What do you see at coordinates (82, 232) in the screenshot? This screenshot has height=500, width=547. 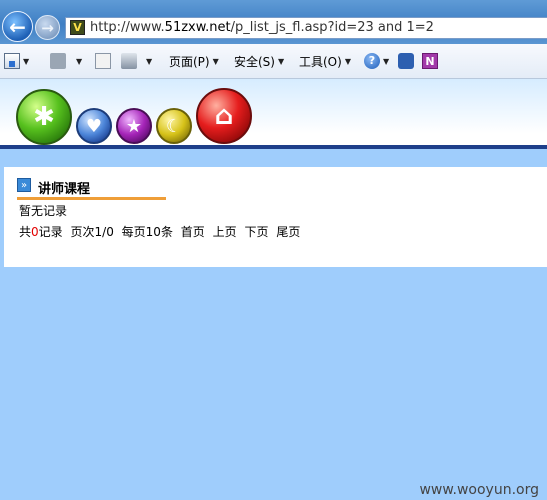 I see `page-label: 页次` at bounding box center [82, 232].